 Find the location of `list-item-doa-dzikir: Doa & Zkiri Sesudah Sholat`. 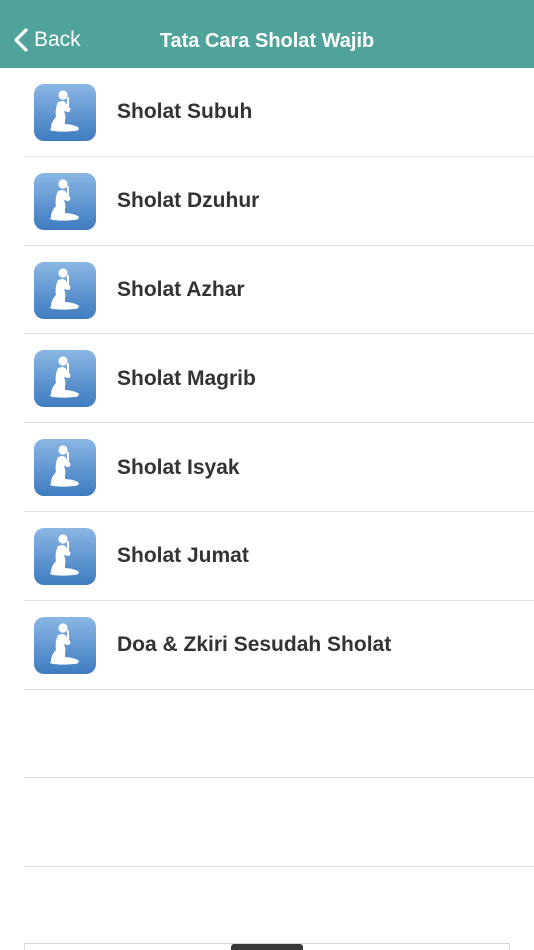

list-item-doa-dzikir: Doa & Zkiri Sesudah Sholat is located at coordinates (267, 645).